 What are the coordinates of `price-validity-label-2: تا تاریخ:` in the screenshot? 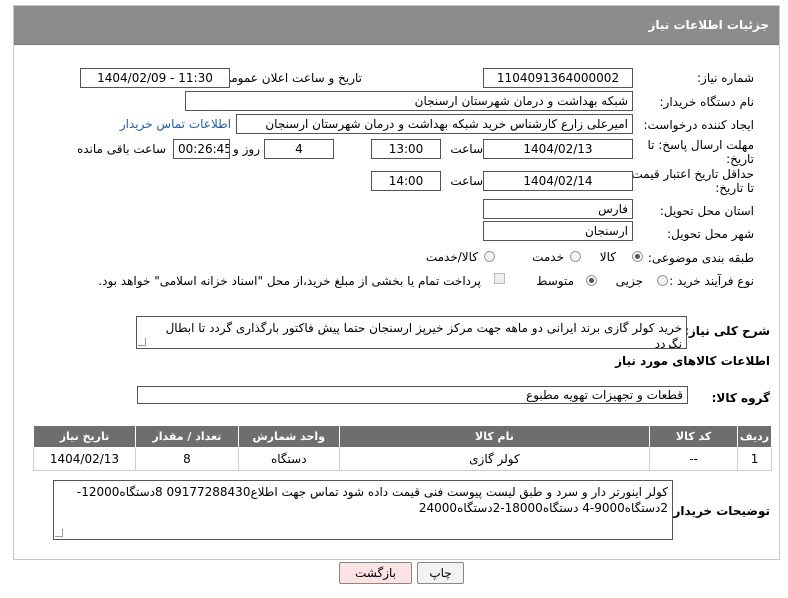 It's located at (734, 188).